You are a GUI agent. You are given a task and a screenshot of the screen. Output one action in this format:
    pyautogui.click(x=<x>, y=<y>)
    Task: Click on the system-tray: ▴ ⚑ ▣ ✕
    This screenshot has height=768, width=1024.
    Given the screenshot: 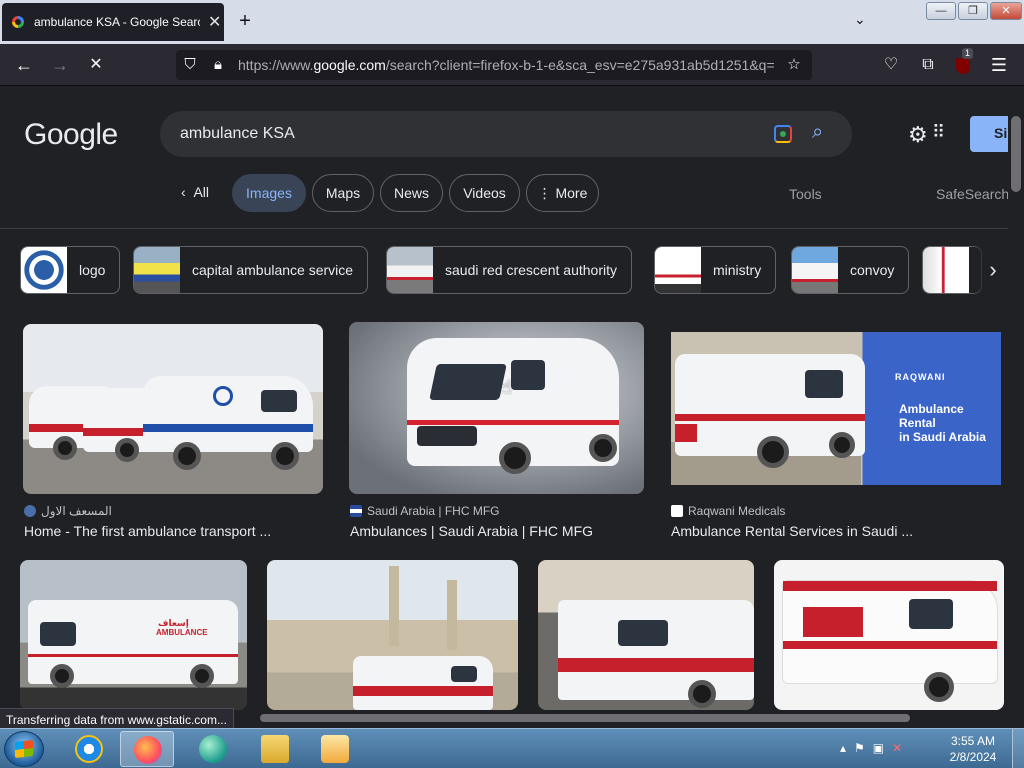 What is the action you would take?
    pyautogui.click(x=871, y=748)
    